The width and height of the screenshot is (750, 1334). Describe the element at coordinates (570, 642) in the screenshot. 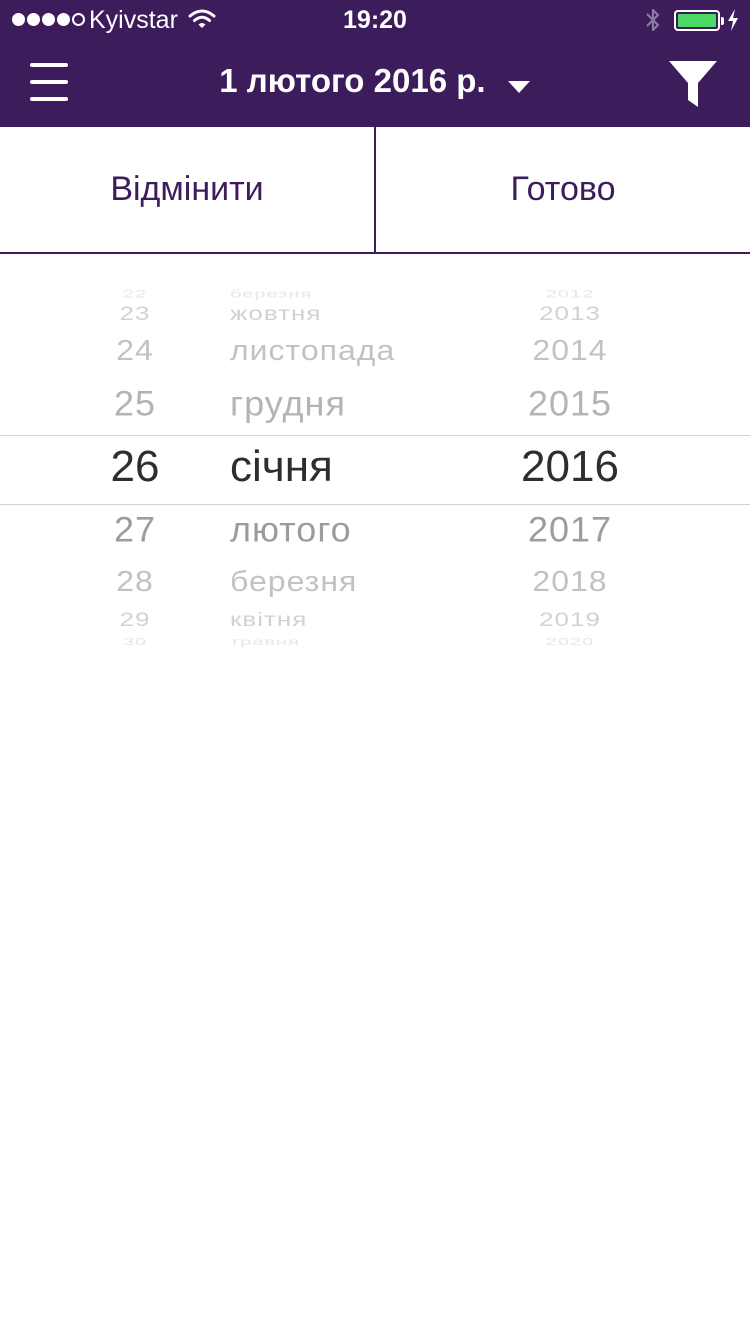

I see `year-option: 2020` at that location.